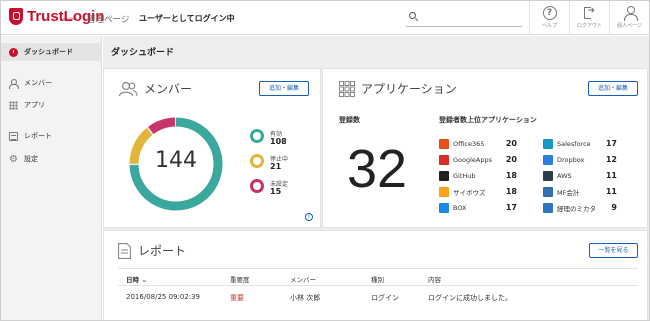  What do you see at coordinates (240, 279) in the screenshot?
I see `column-header-severity: 重要度` at bounding box center [240, 279].